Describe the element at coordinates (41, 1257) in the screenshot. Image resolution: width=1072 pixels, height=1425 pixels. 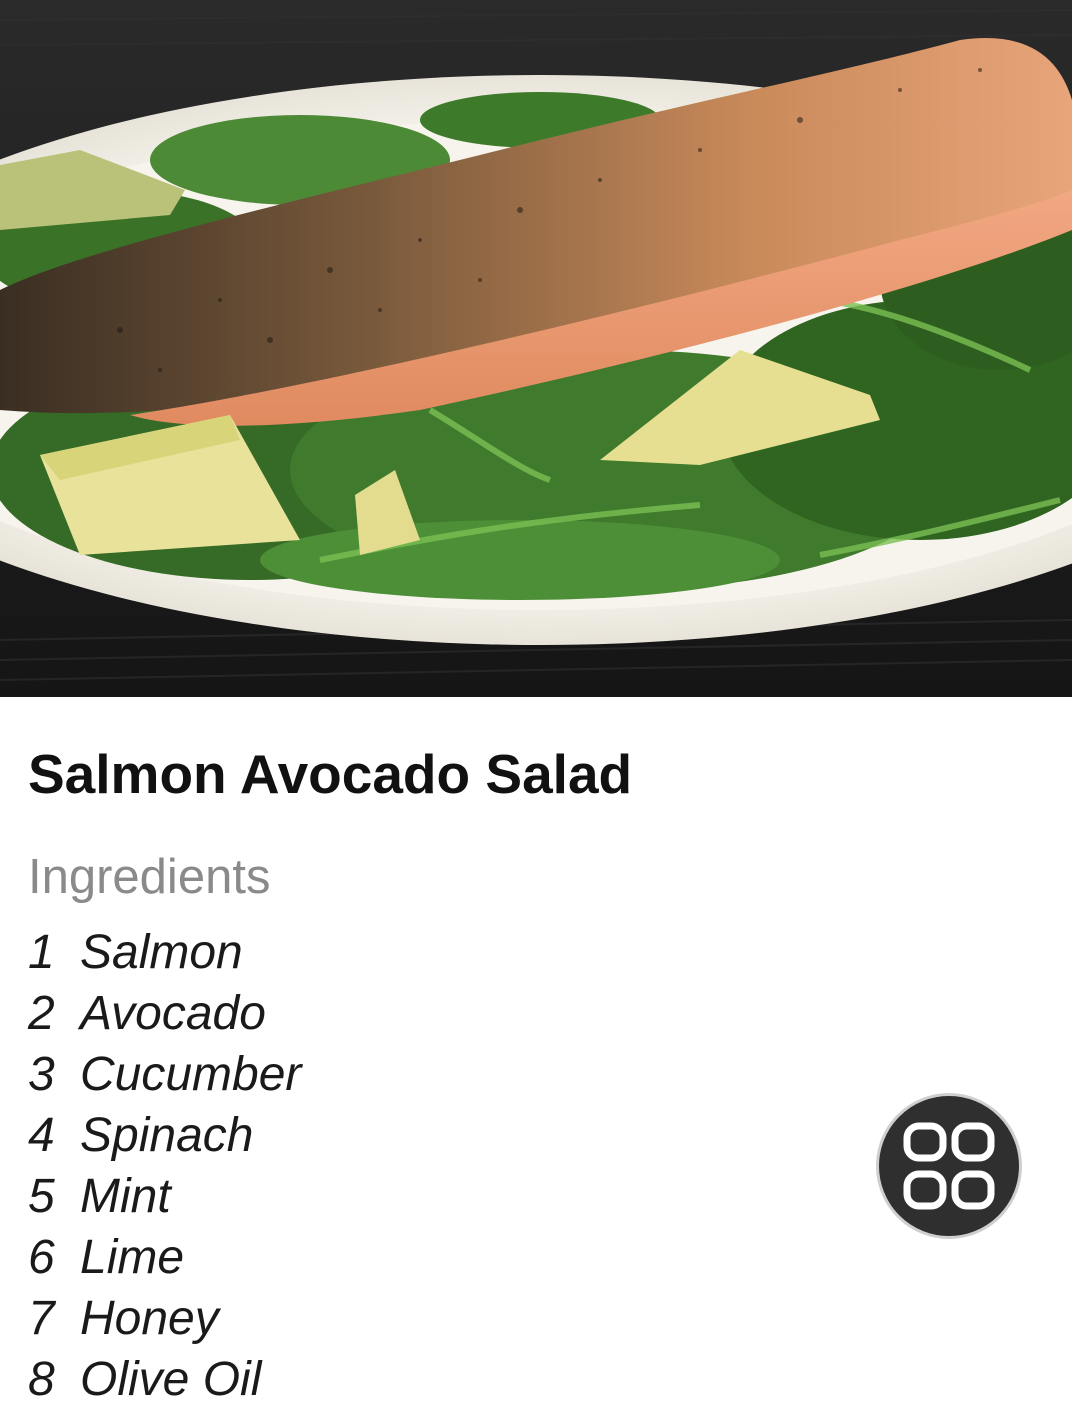
I see `ingredient-number: 6` at that location.